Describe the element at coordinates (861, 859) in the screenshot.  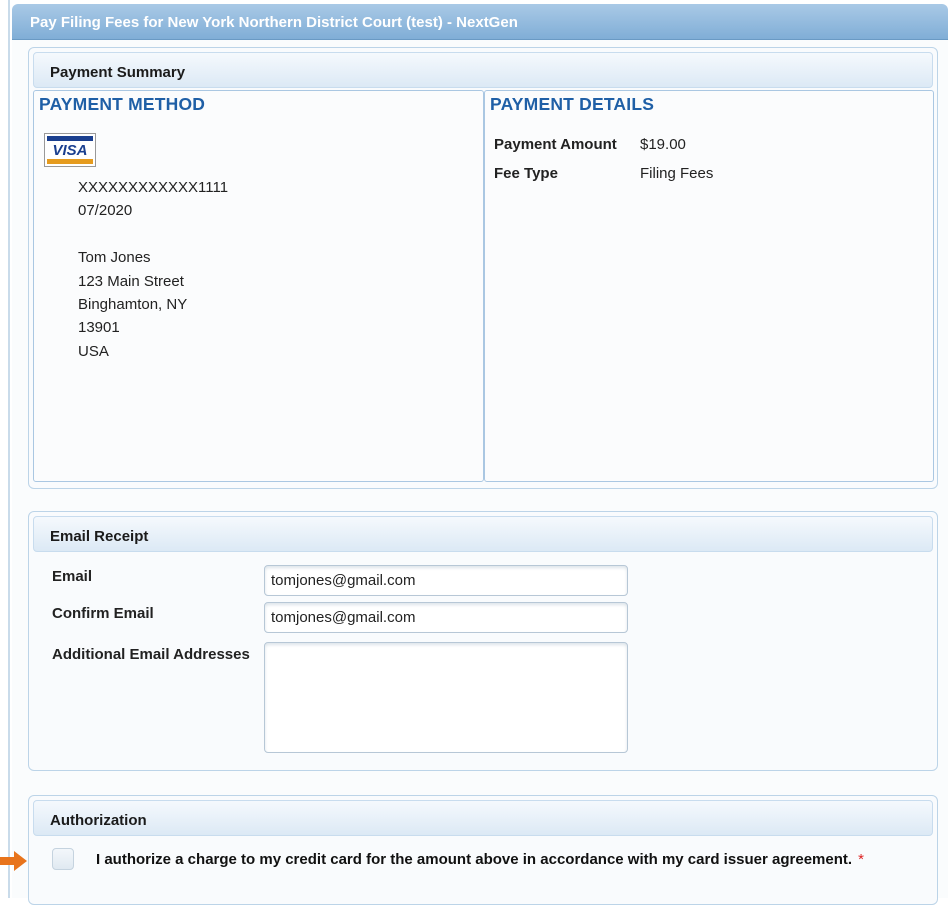
I see `required-asterisk: *` at that location.